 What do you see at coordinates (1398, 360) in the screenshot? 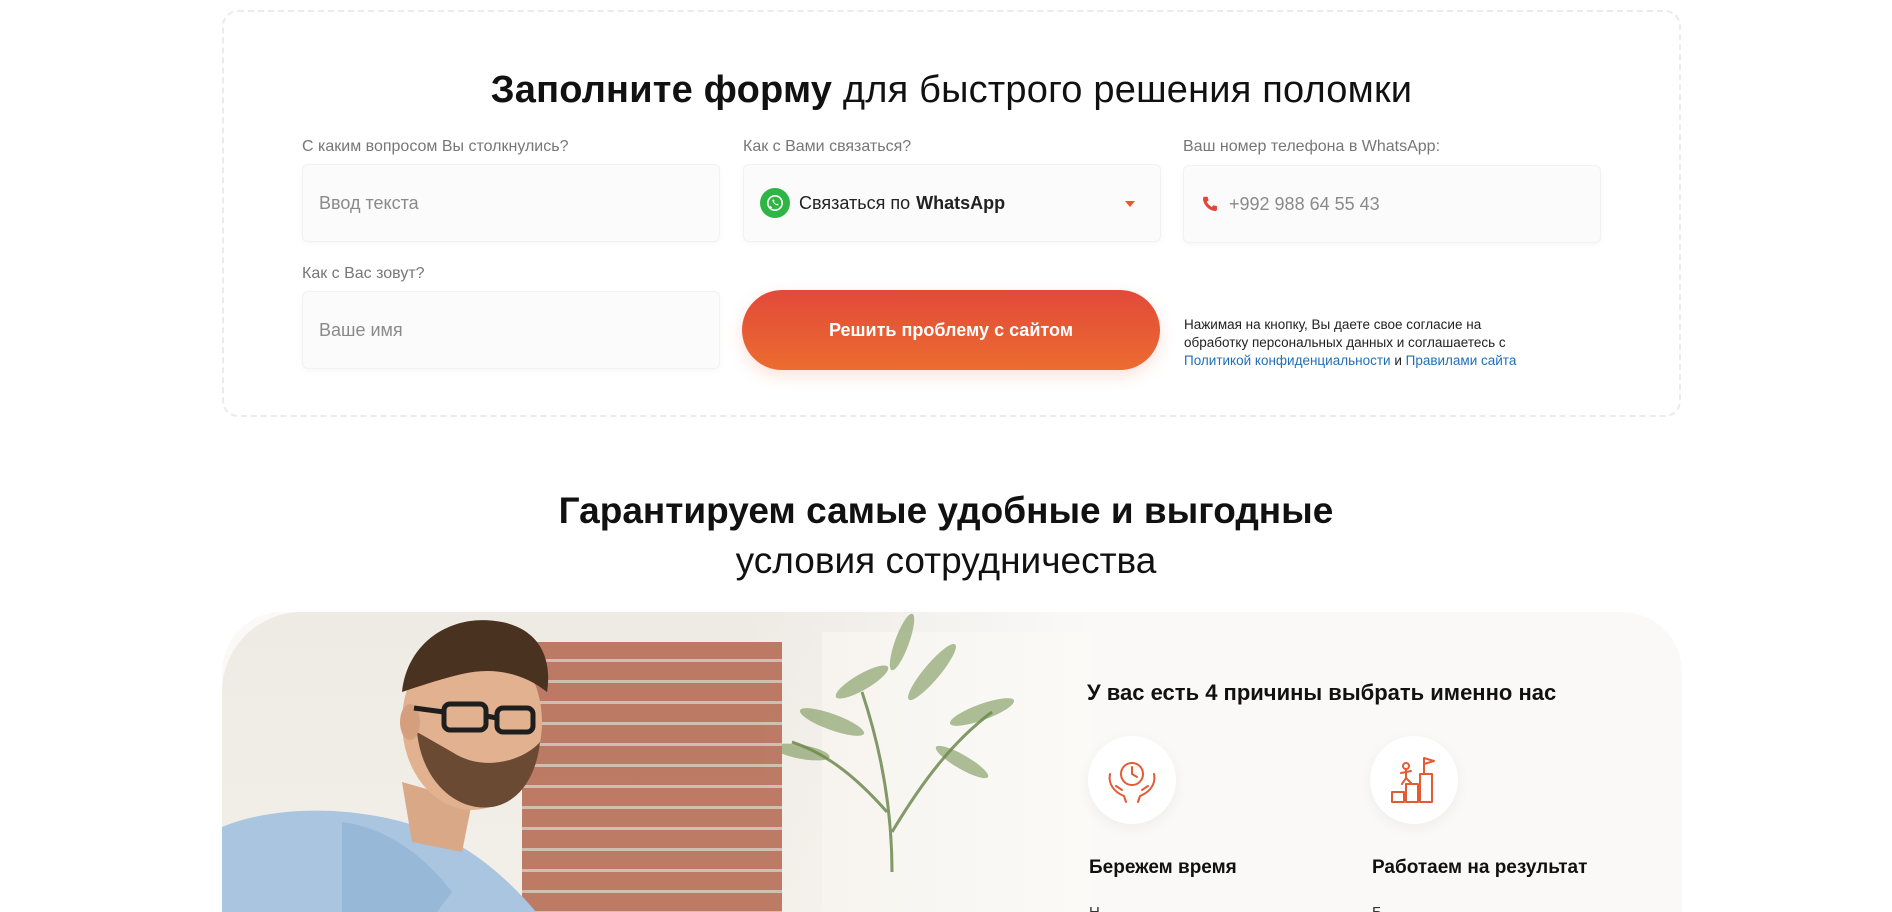
I see `consent-and: и` at bounding box center [1398, 360].